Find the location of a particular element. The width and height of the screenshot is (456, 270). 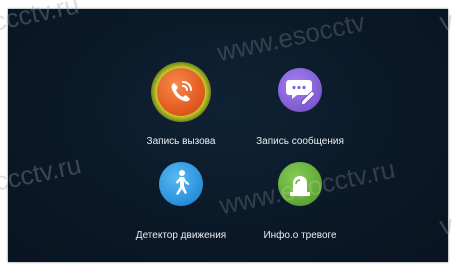

menu-item-call-record: Запись вызова is located at coordinates (181, 104).